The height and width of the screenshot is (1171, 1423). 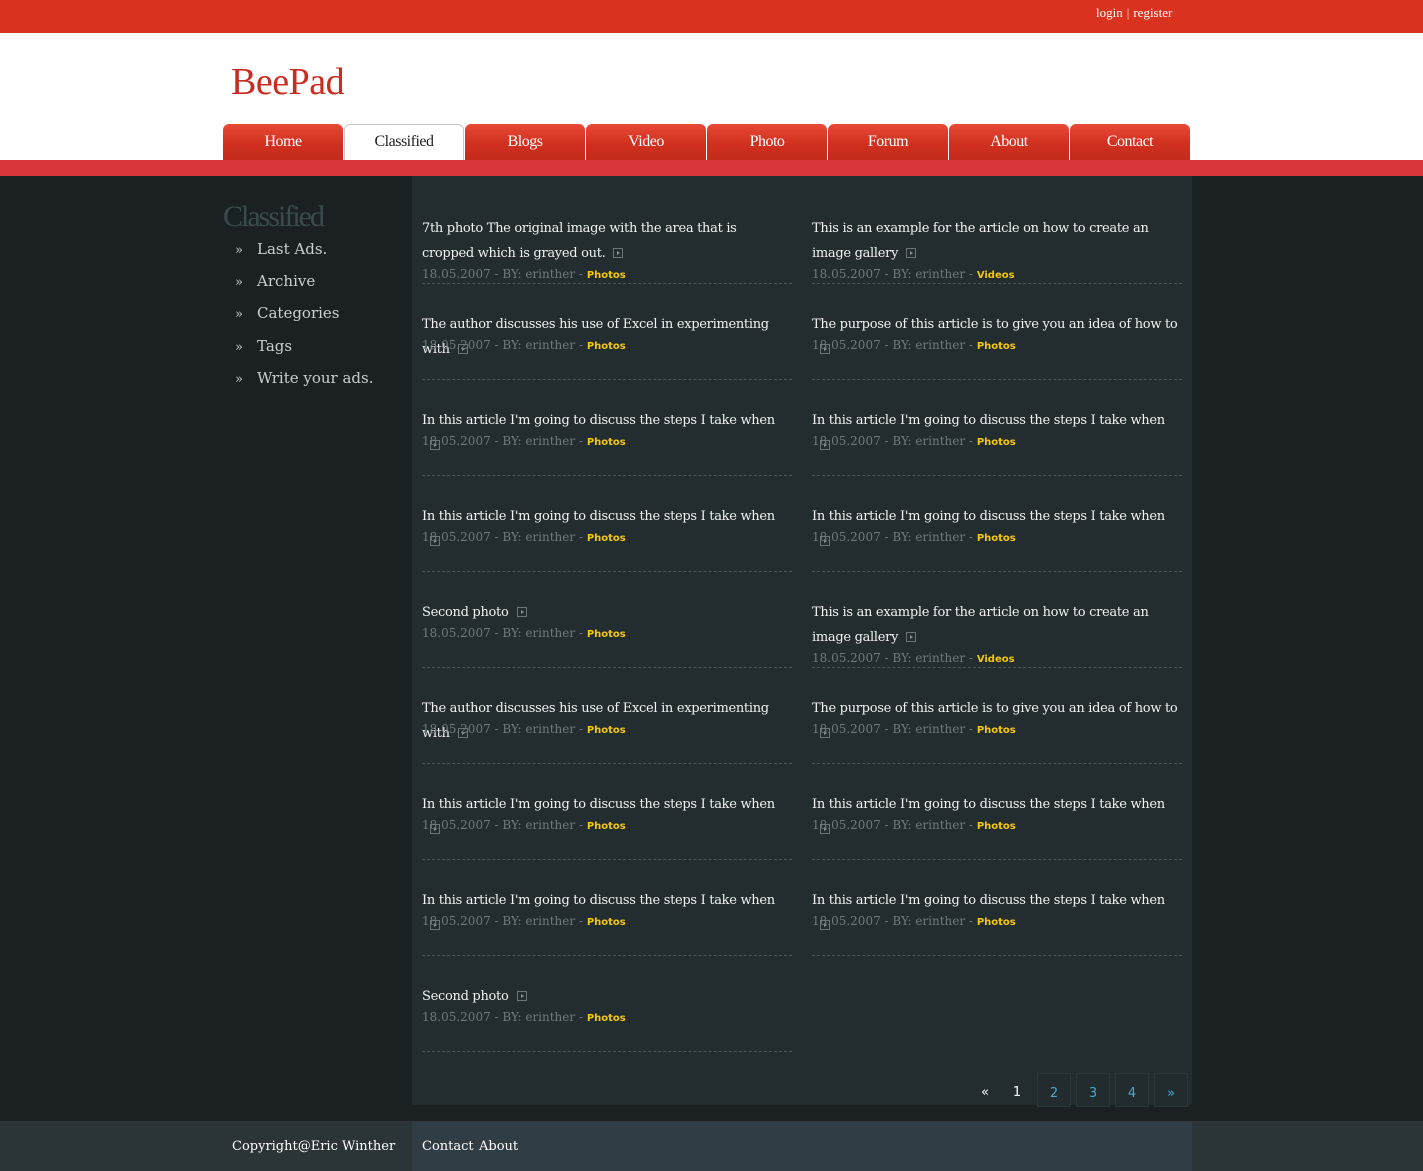 What do you see at coordinates (274, 216) in the screenshot?
I see `sidebar-title: Classified` at bounding box center [274, 216].